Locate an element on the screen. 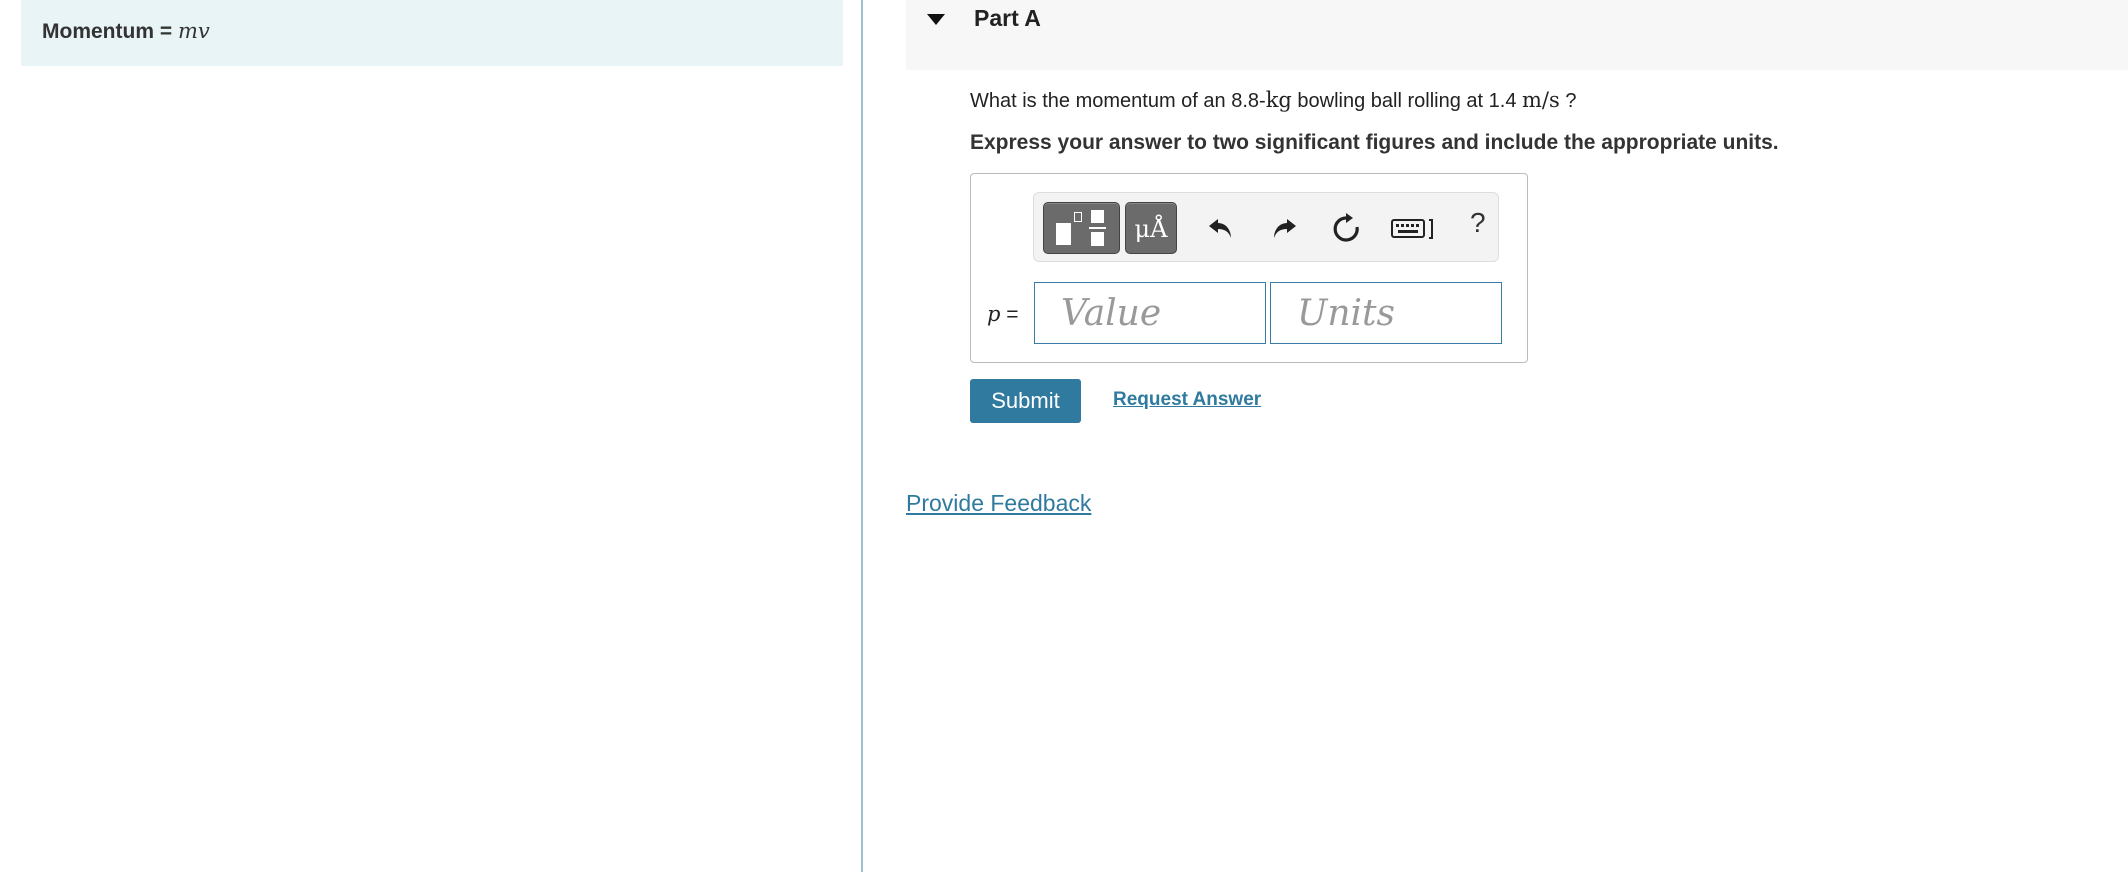 The width and height of the screenshot is (2128, 872). request-answer-link: Request Answer is located at coordinates (1187, 400).